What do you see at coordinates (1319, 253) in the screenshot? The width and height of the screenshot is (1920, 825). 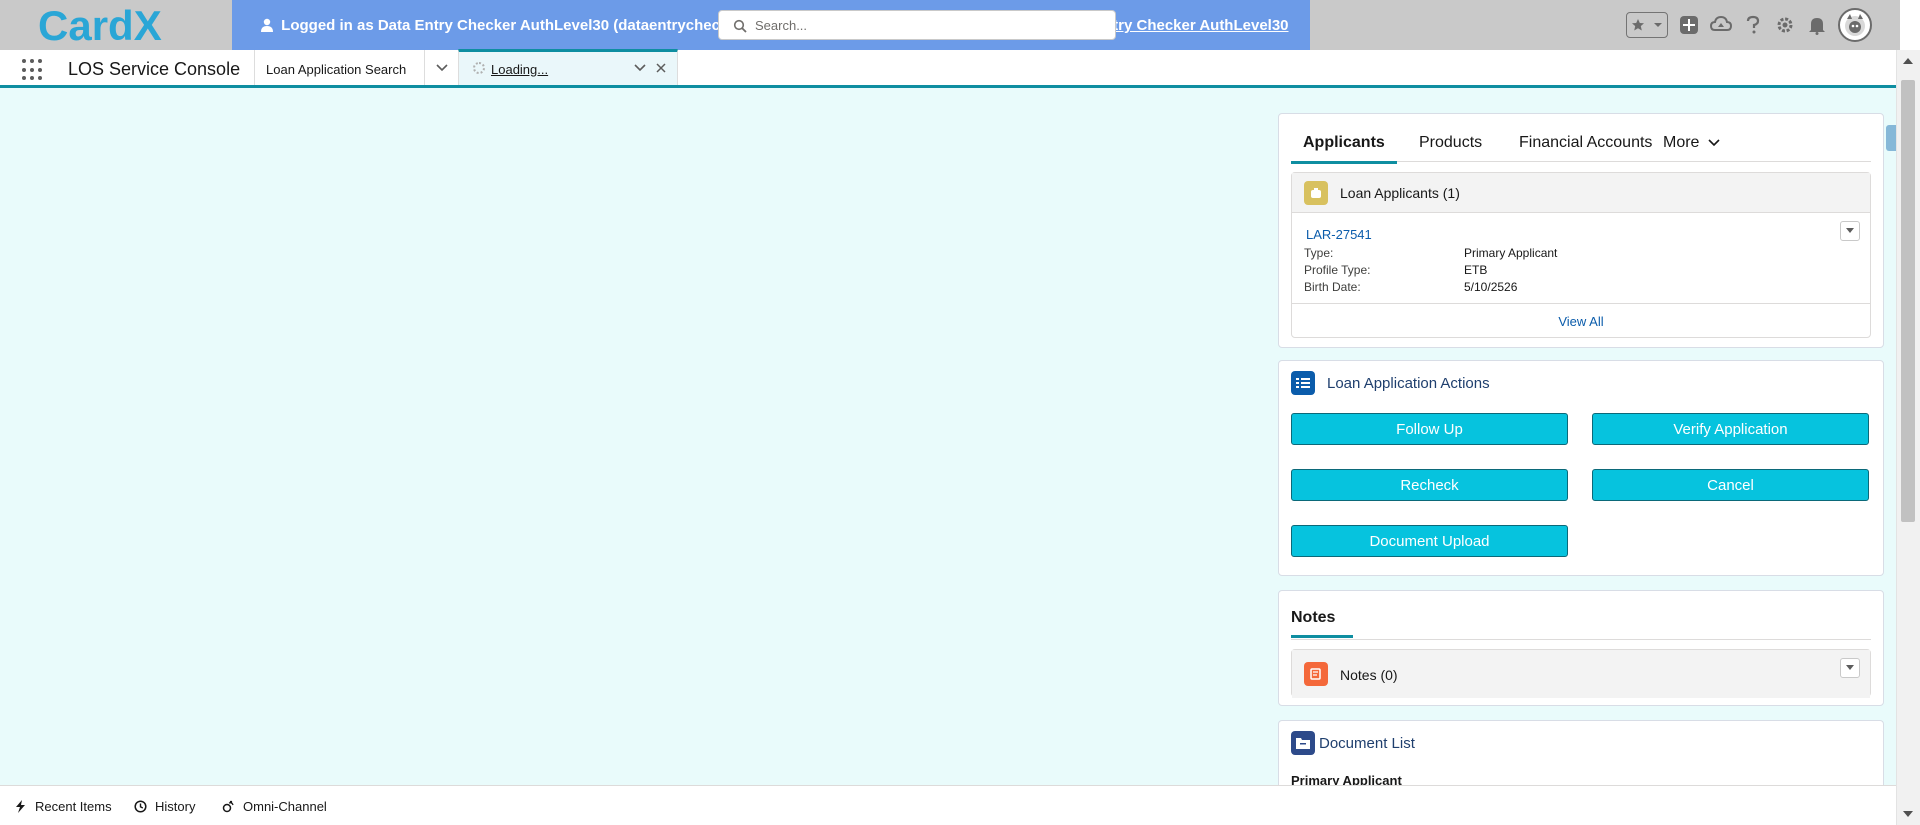 I see `field-label: Type:` at bounding box center [1319, 253].